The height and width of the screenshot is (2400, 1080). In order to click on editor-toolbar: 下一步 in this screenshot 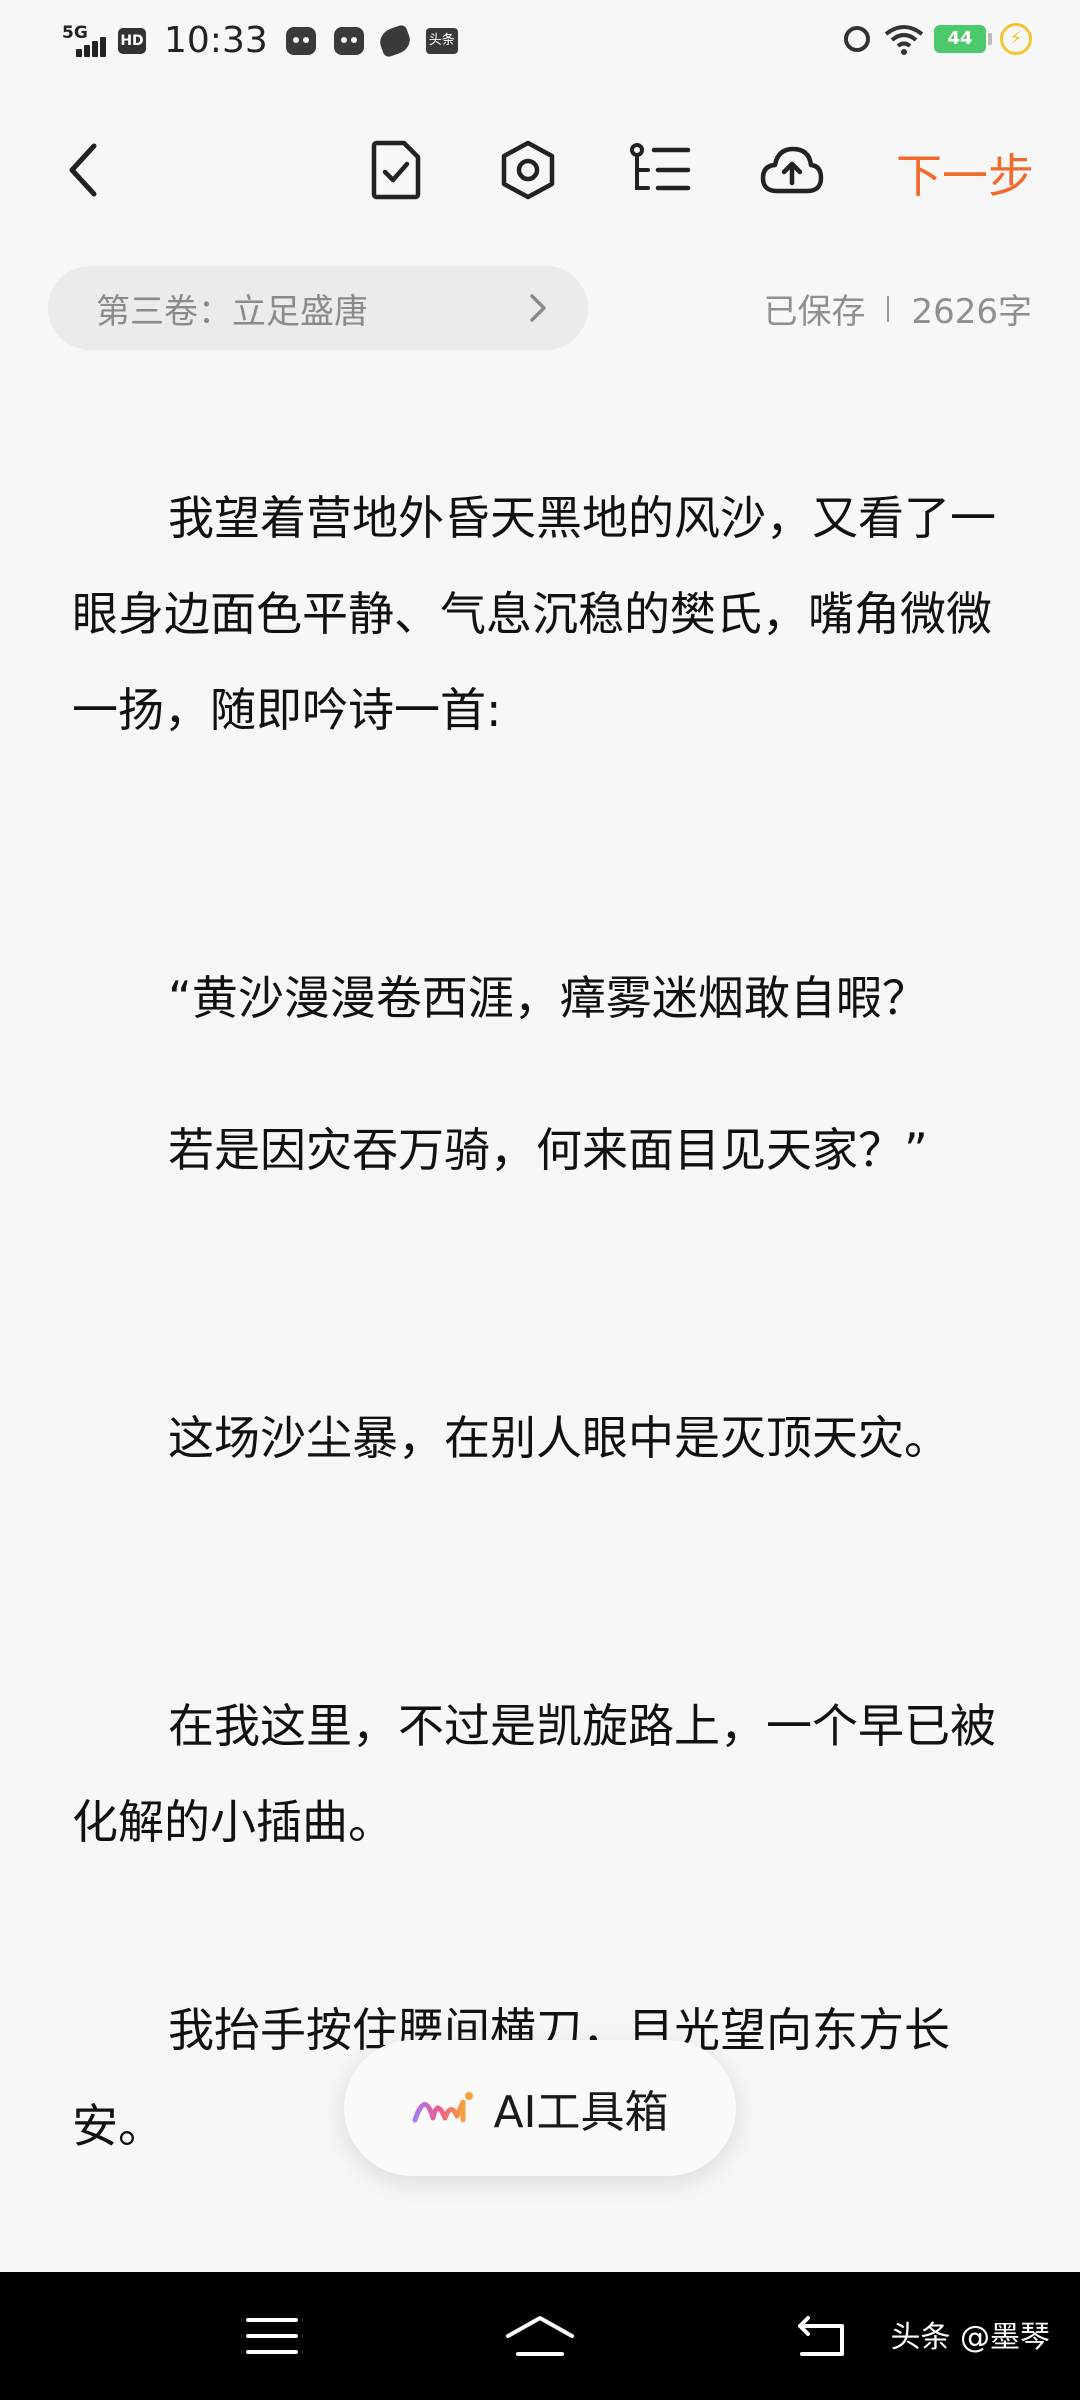, I will do `click(540, 170)`.